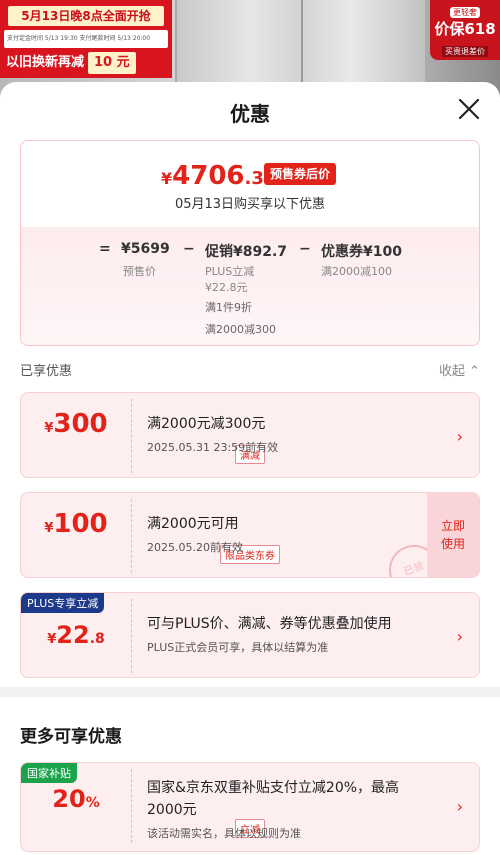  What do you see at coordinates (80, 424) in the screenshot?
I see `coupon-amount-value: 300` at bounding box center [80, 424].